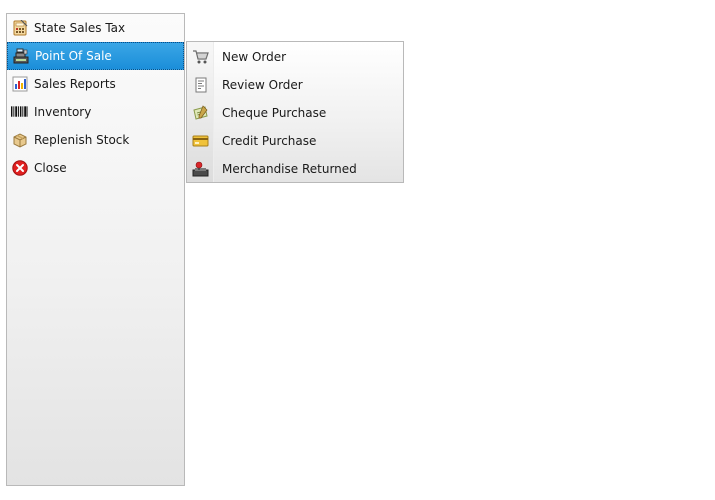 The height and width of the screenshot is (500, 715). What do you see at coordinates (95, 168) in the screenshot?
I see `menu-item-close: Close` at bounding box center [95, 168].